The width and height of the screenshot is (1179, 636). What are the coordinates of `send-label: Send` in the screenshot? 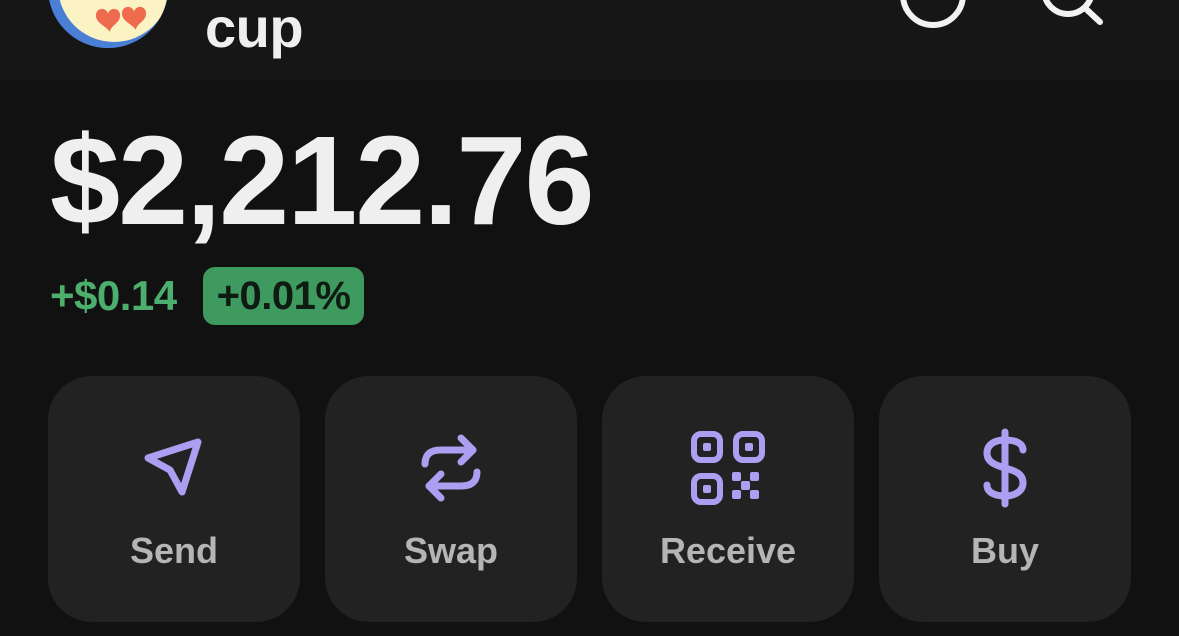 It's located at (173, 550).